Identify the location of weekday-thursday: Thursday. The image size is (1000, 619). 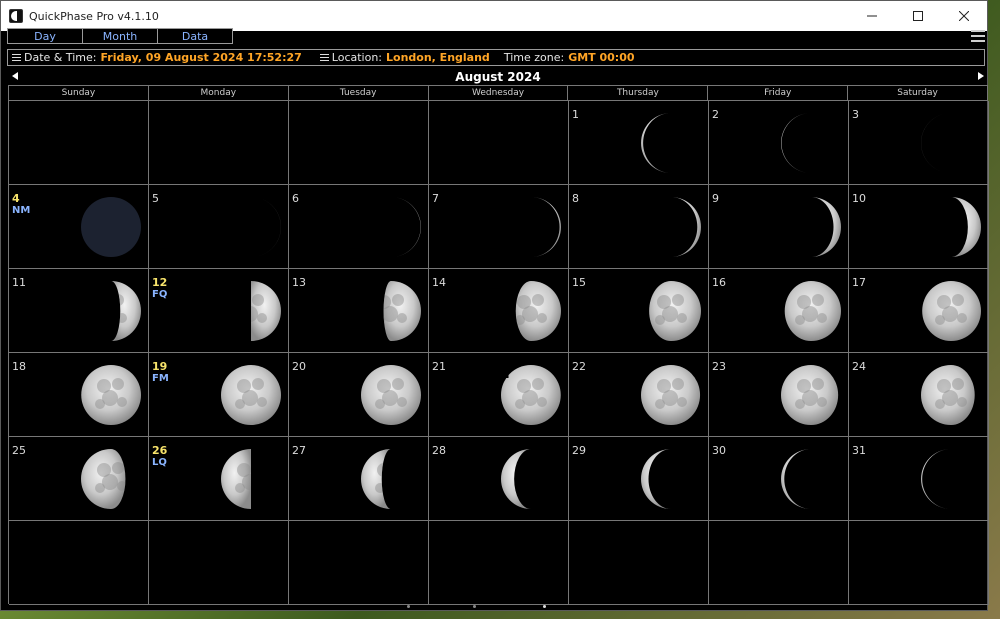
(638, 93).